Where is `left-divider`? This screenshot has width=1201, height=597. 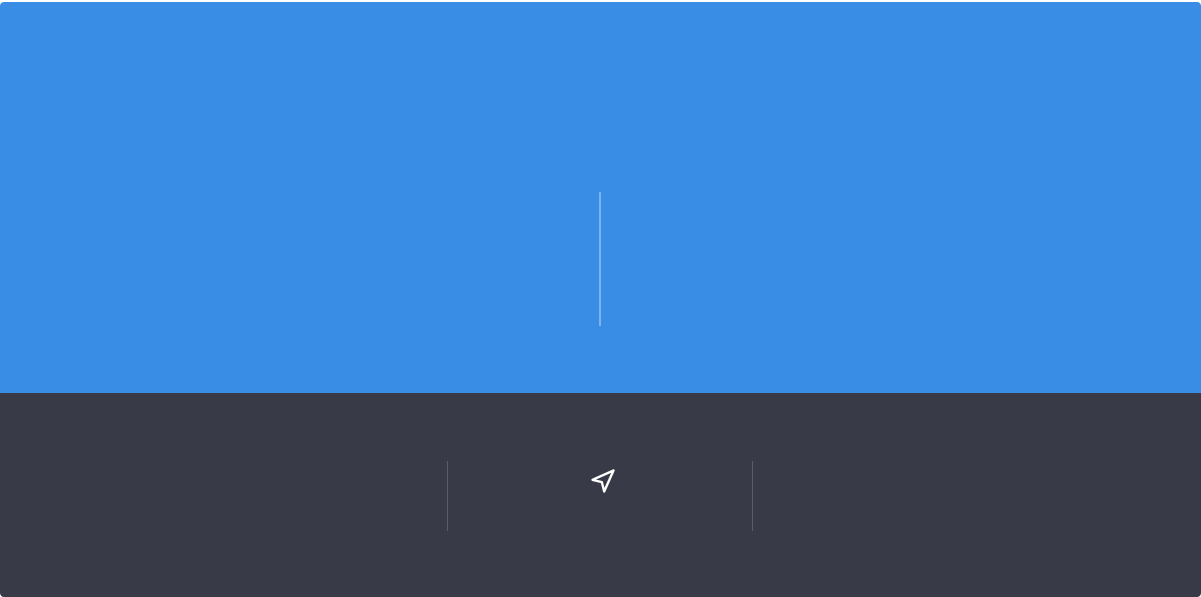 left-divider is located at coordinates (447, 496).